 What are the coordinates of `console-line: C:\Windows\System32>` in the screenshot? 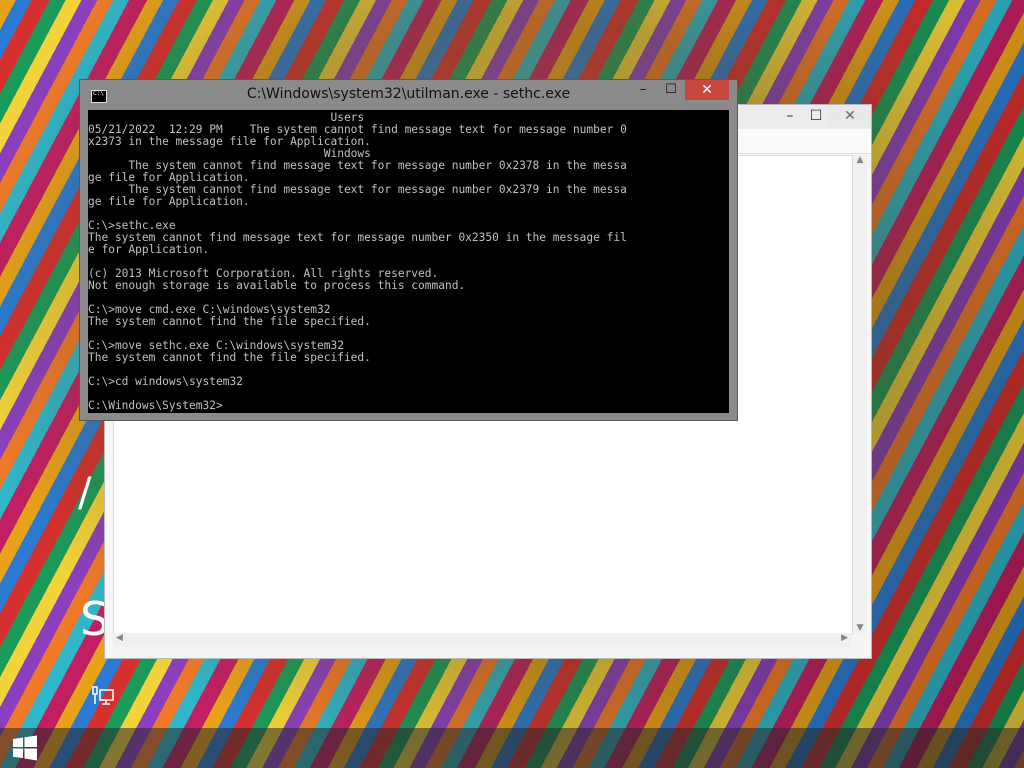 It's located at (155, 405).